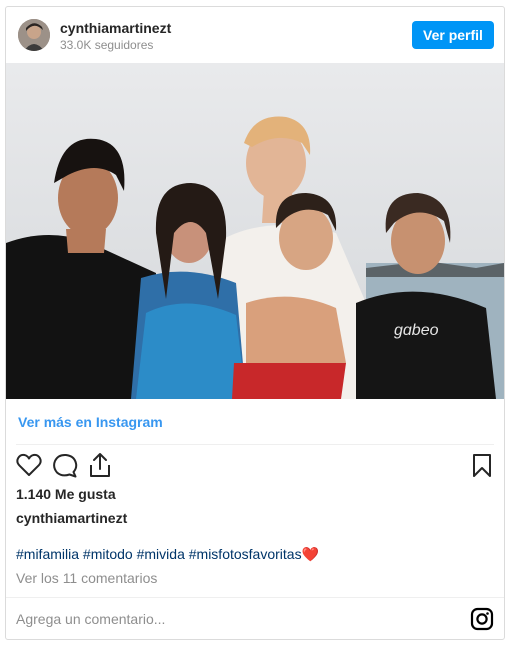 The height and width of the screenshot is (648, 513). I want to click on hashtag-link: #mifamilia, so click(47, 554).